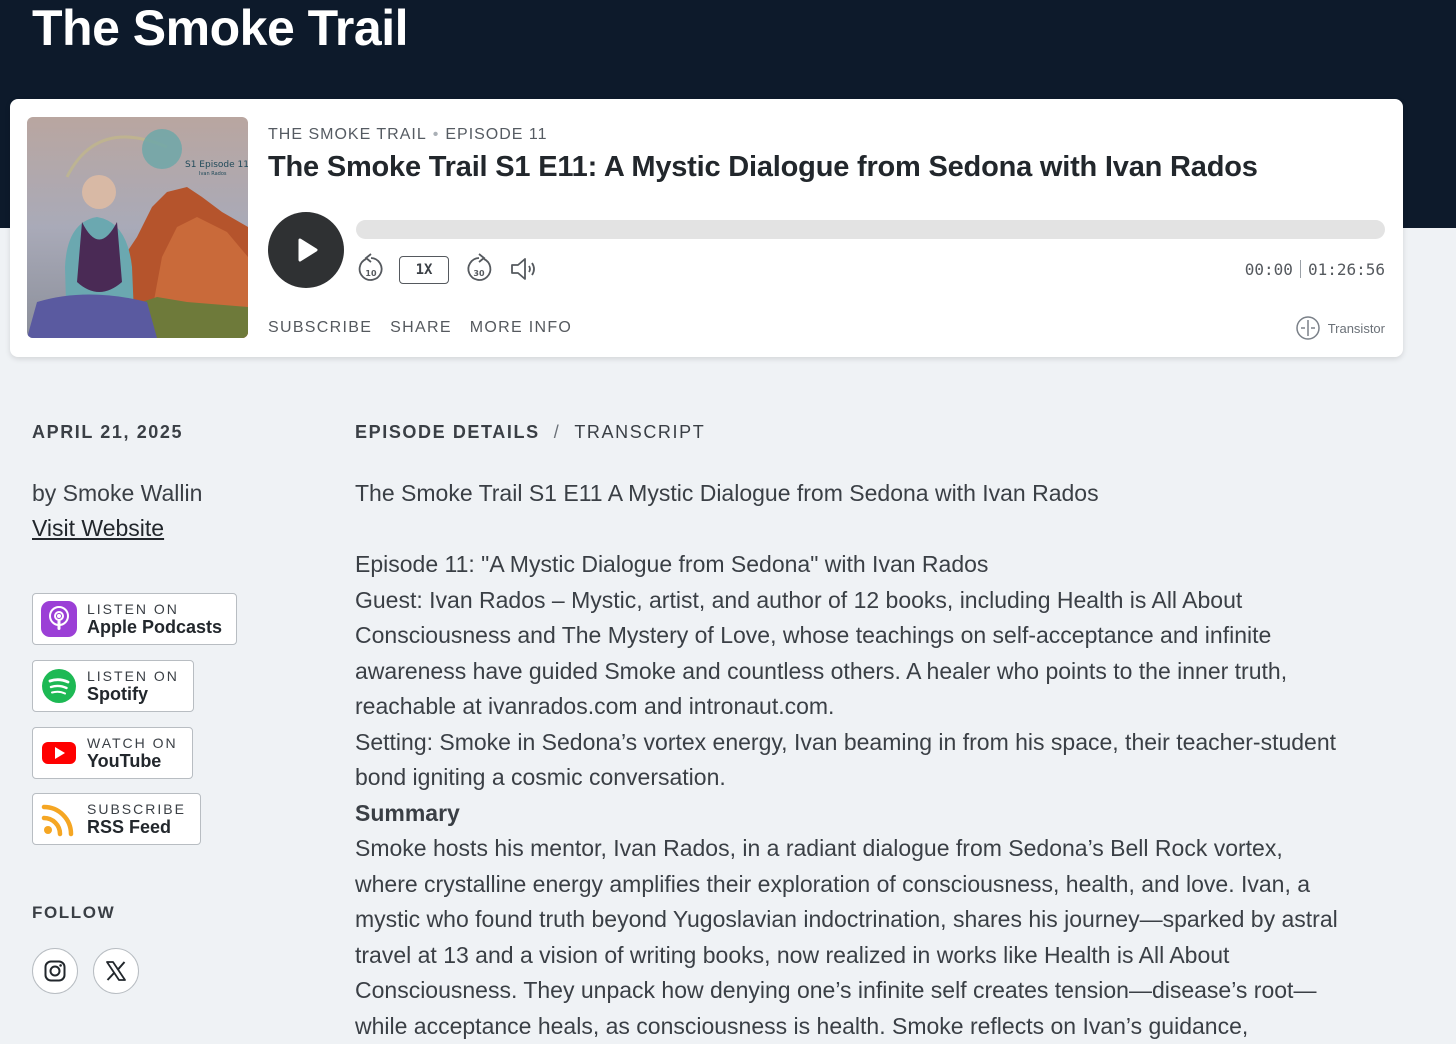 Image resolution: width=1456 pixels, height=1044 pixels. I want to click on rss-feed-button: SUBSCRIBE RSS Feed, so click(116, 819).